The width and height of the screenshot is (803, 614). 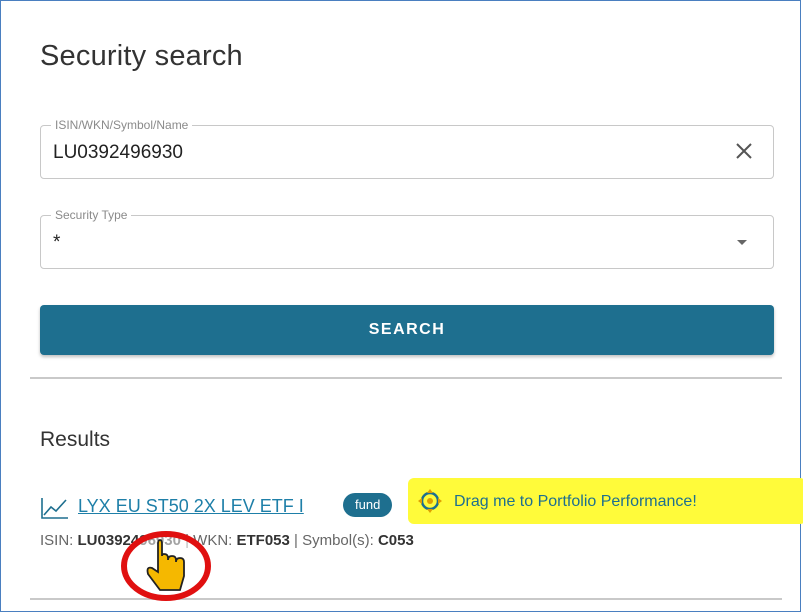 What do you see at coordinates (59, 540) in the screenshot?
I see `isin-label: ISIN:` at bounding box center [59, 540].